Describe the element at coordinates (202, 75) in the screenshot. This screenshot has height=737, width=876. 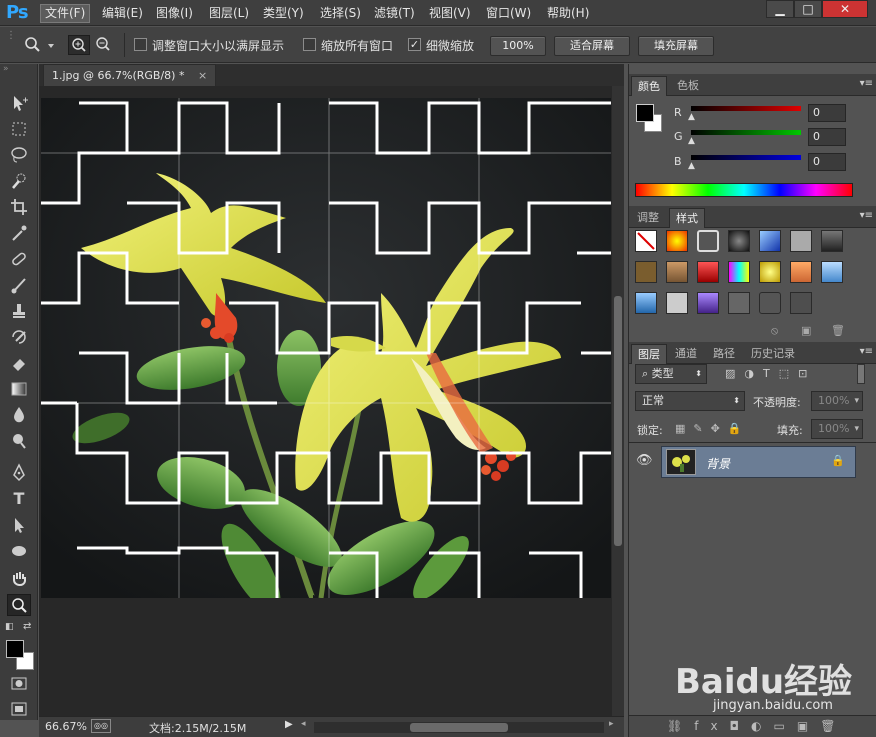
I see `close-document-icon: ×` at that location.